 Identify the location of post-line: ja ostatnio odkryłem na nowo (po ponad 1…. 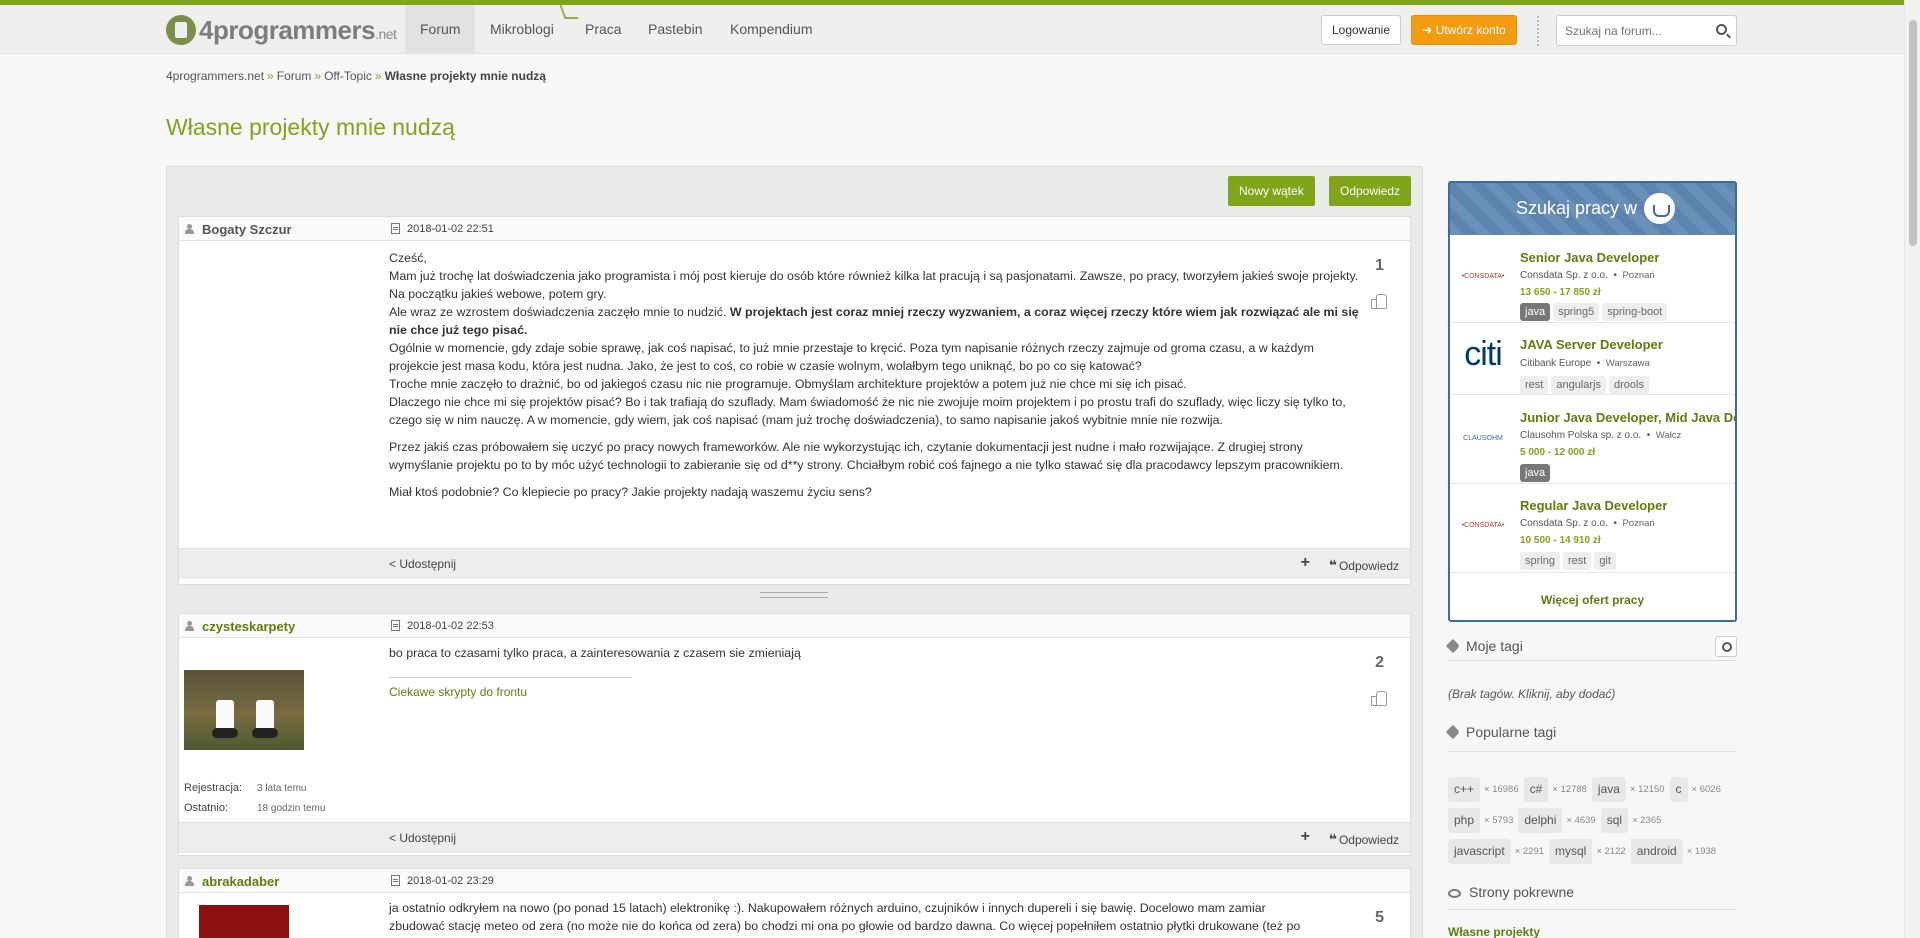
(827, 908).